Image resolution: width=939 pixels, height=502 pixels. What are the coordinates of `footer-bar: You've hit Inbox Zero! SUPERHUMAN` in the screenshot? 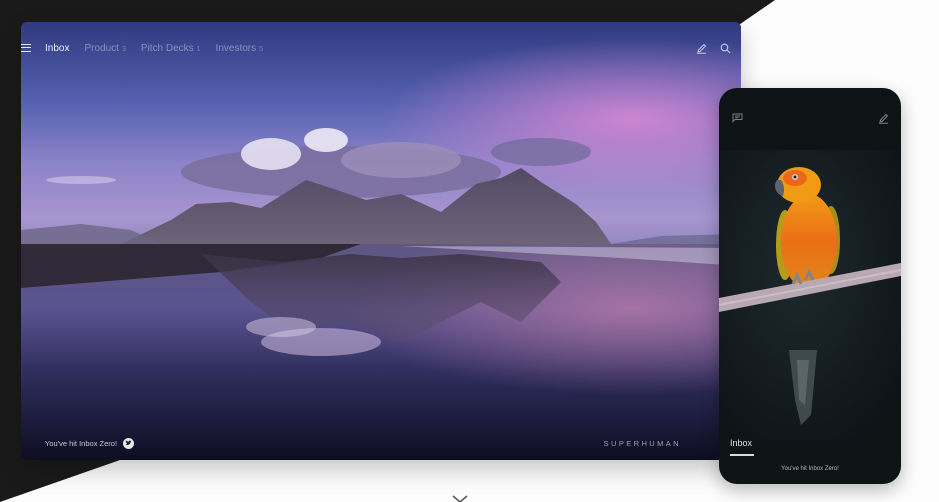 It's located at (381, 443).